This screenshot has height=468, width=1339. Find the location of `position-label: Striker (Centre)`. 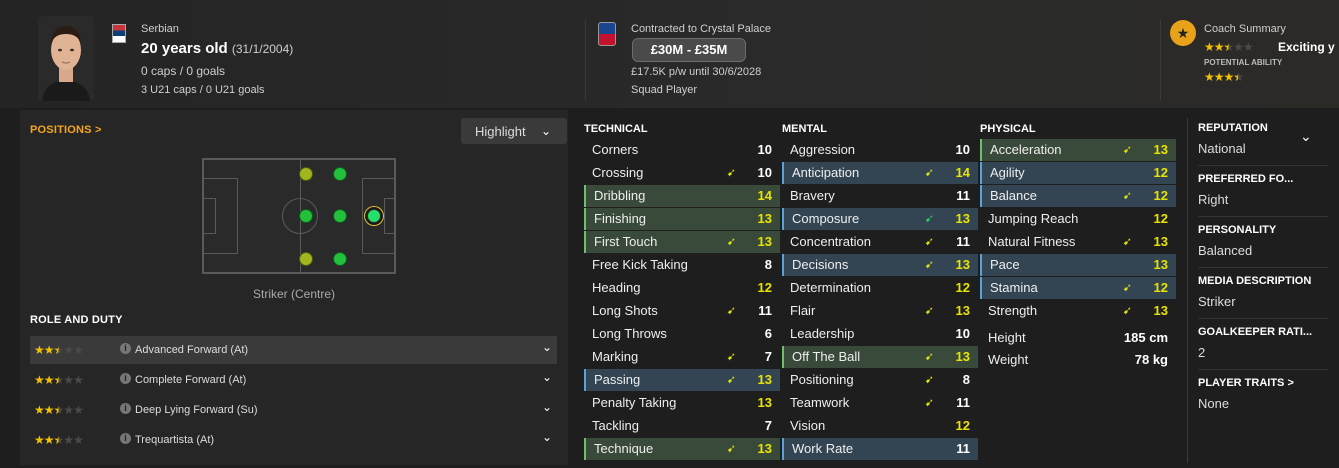

position-label: Striker (Centre) is located at coordinates (294, 294).